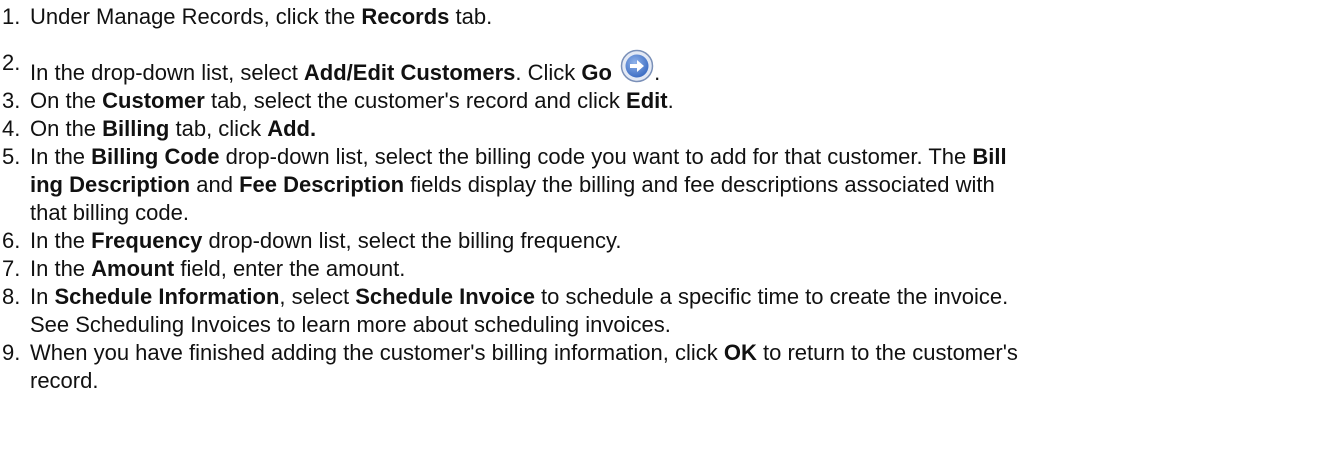  What do you see at coordinates (989, 156) in the screenshot?
I see `bold-ui-term: Bill` at bounding box center [989, 156].